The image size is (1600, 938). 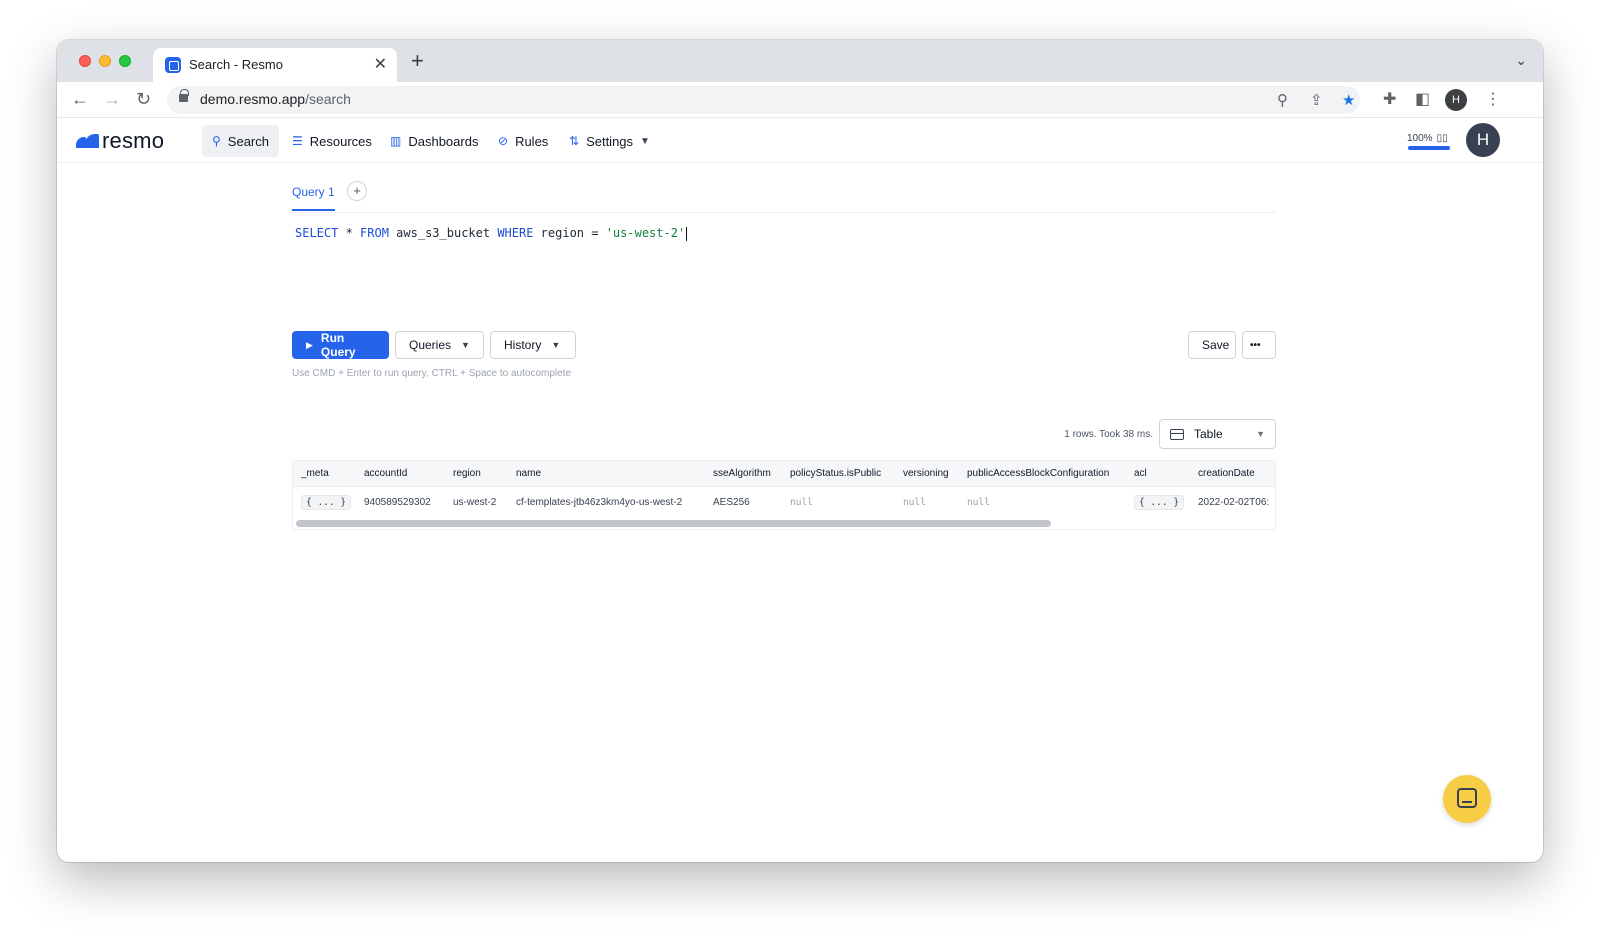 What do you see at coordinates (309, 344) in the screenshot?
I see `play-icon: ▶` at bounding box center [309, 344].